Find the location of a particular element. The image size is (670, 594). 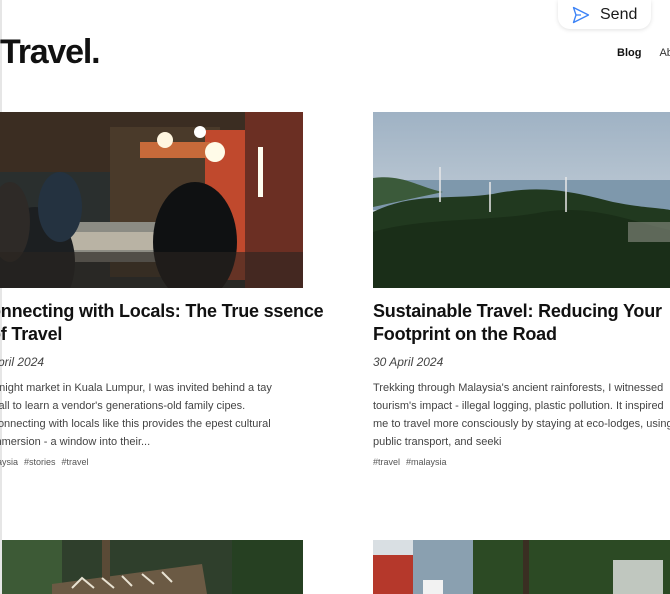

waterfall-sign-image is located at coordinates (152, 567).